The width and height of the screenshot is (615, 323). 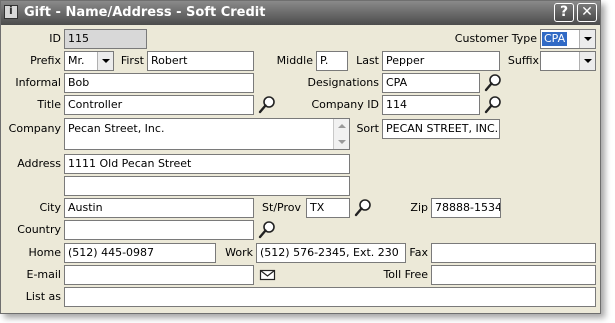 I want to click on close-button: ✕, so click(x=587, y=12).